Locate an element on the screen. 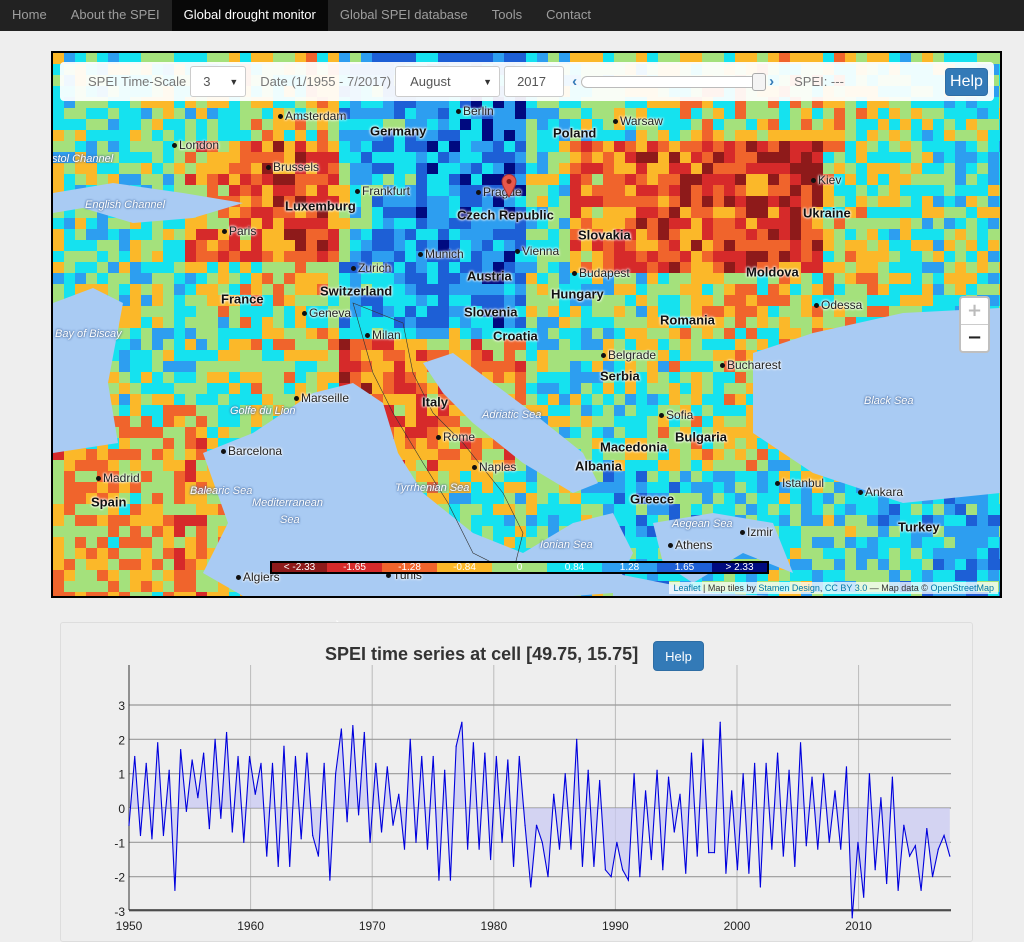 The height and width of the screenshot is (942, 1024). map-label-text: Tyrrhenian Sea is located at coordinates (432, 488).